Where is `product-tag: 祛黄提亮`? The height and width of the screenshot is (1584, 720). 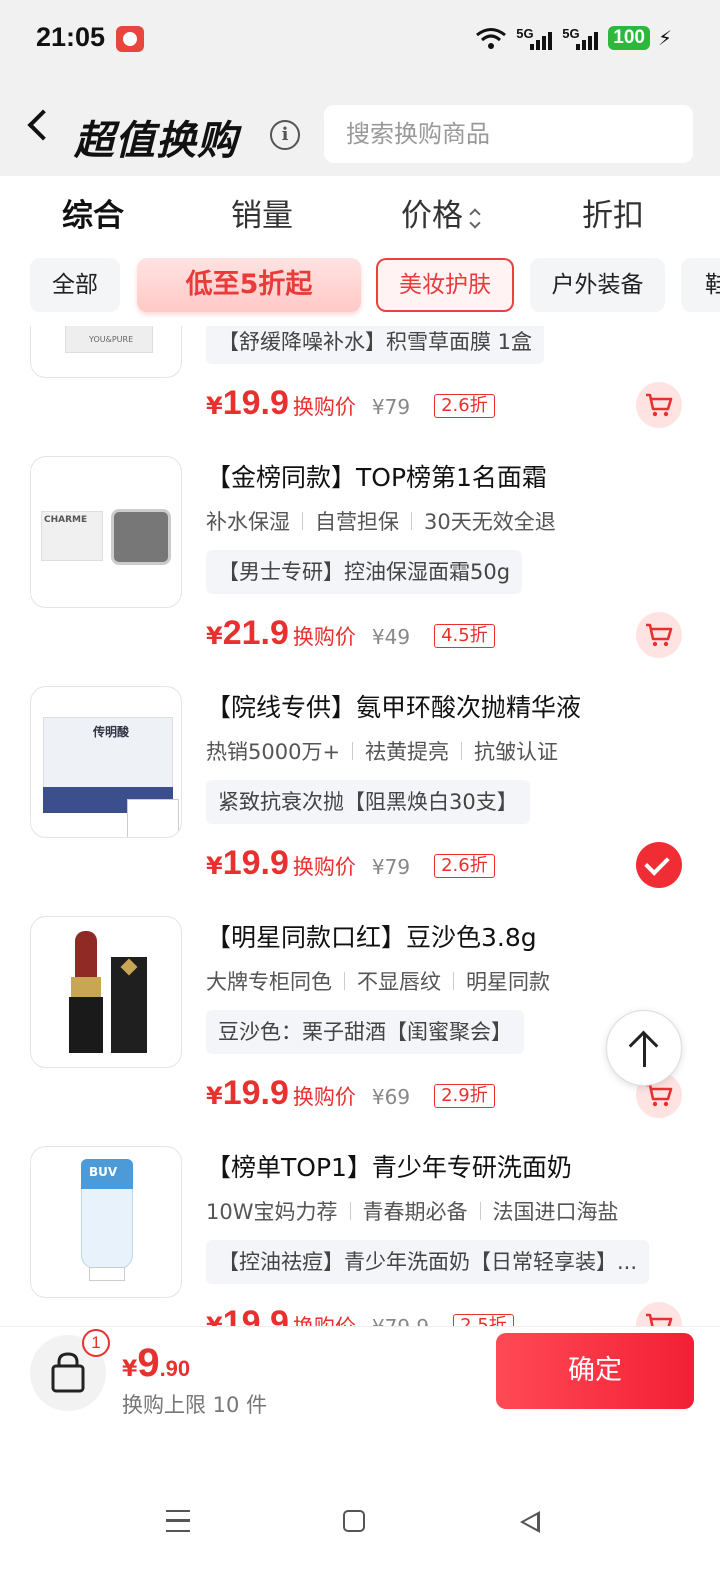
product-tag: 祛黄提亮 is located at coordinates (407, 752).